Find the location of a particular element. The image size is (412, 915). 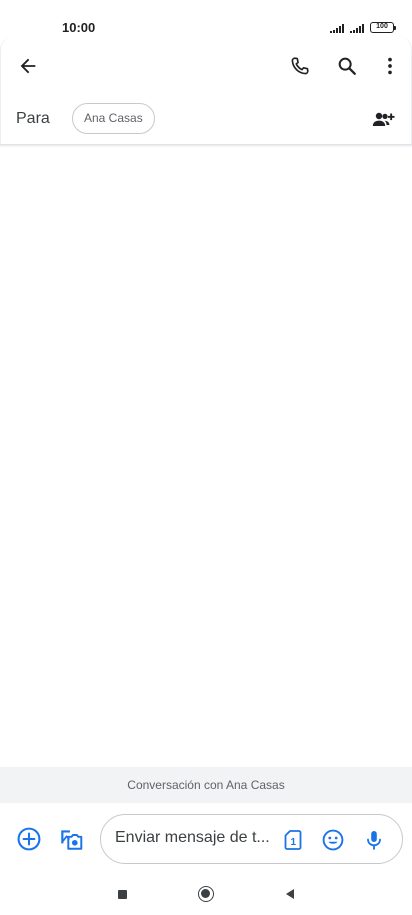

more-options-button is located at coordinates (390, 66).